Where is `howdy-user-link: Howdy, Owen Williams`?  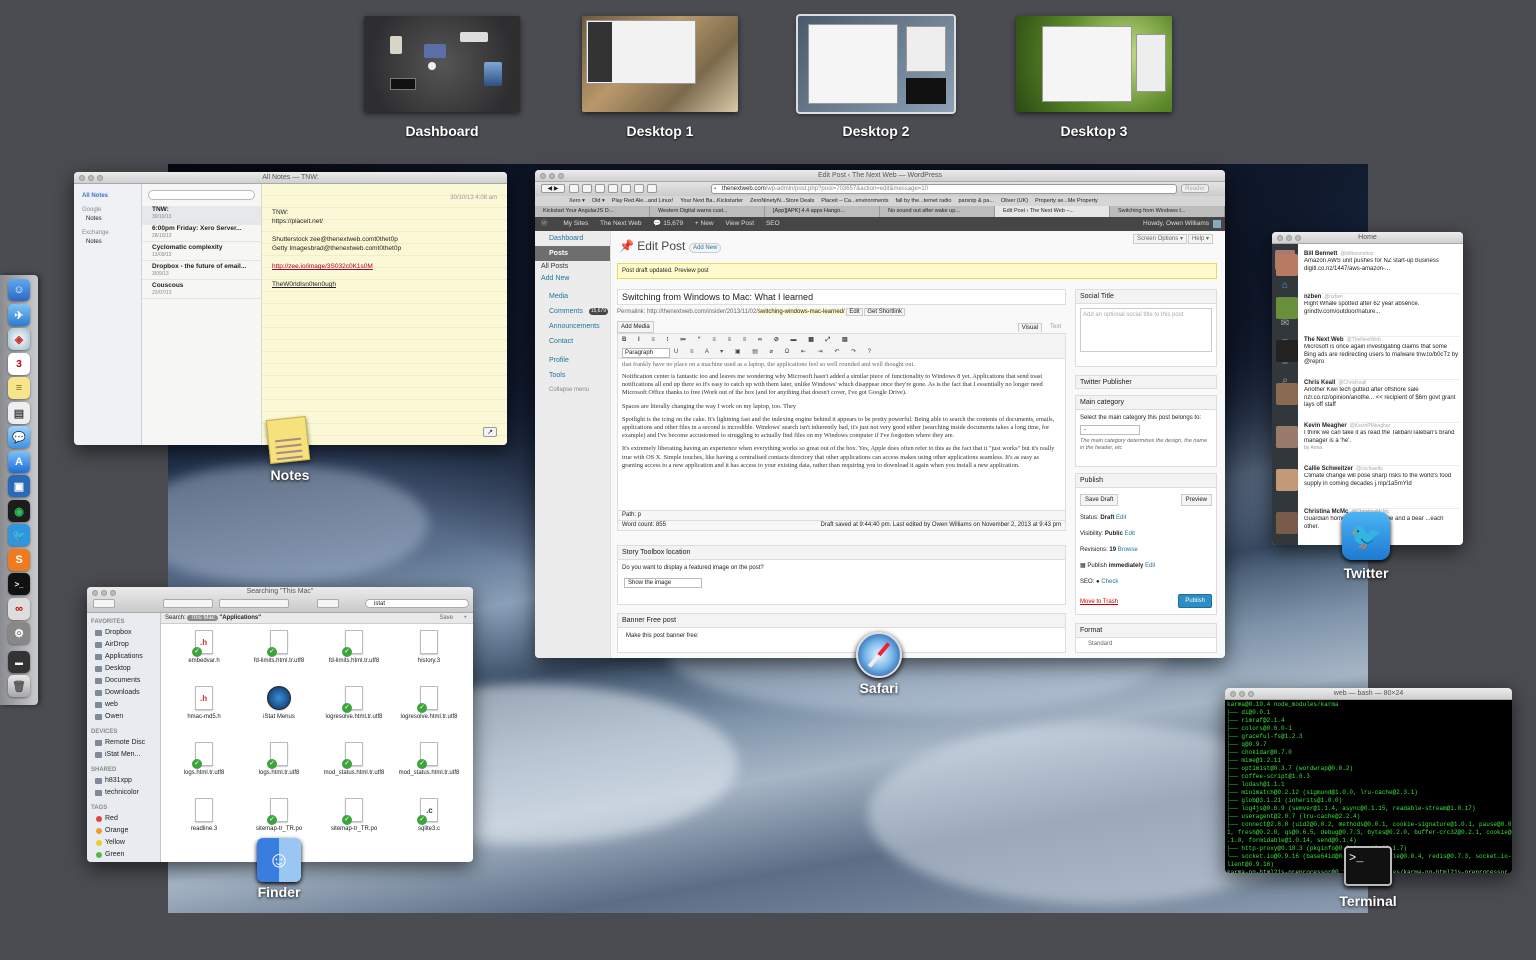
howdy-user-link: Howdy, Owen Williams is located at coordinates (1176, 224).